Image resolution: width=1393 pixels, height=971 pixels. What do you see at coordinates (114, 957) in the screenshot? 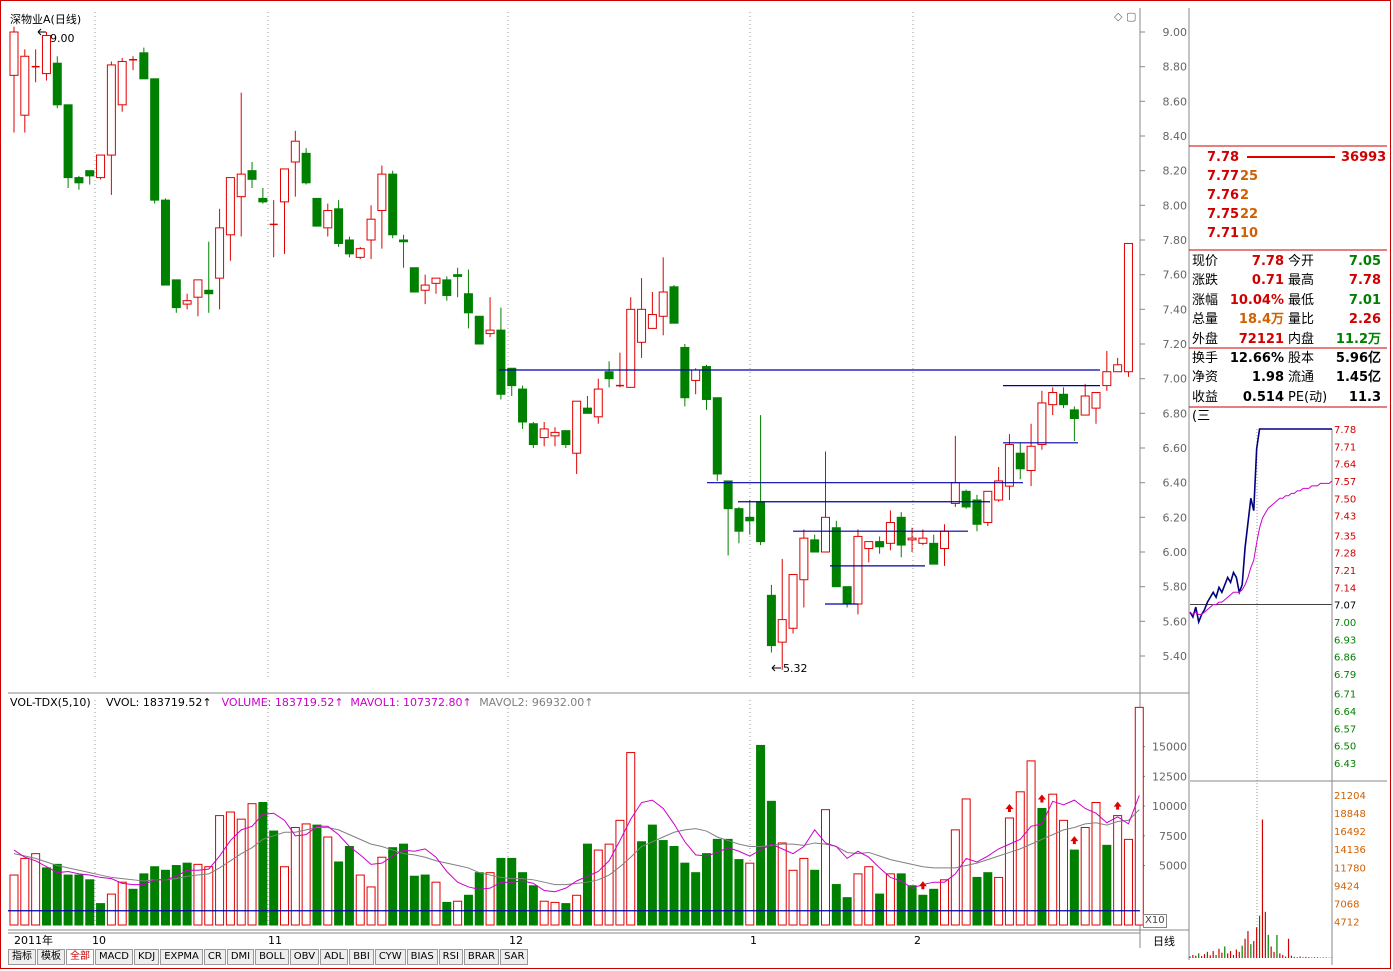
I see `tab-3: MACD` at bounding box center [114, 957].